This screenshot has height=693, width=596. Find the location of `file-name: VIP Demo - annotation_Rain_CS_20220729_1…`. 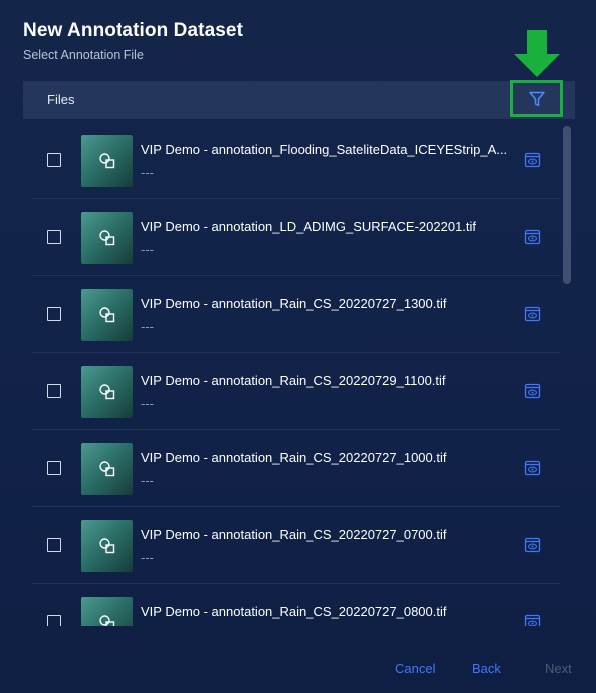

file-name: VIP Demo - annotation_Rain_CS_20220729_1… is located at coordinates (293, 380).